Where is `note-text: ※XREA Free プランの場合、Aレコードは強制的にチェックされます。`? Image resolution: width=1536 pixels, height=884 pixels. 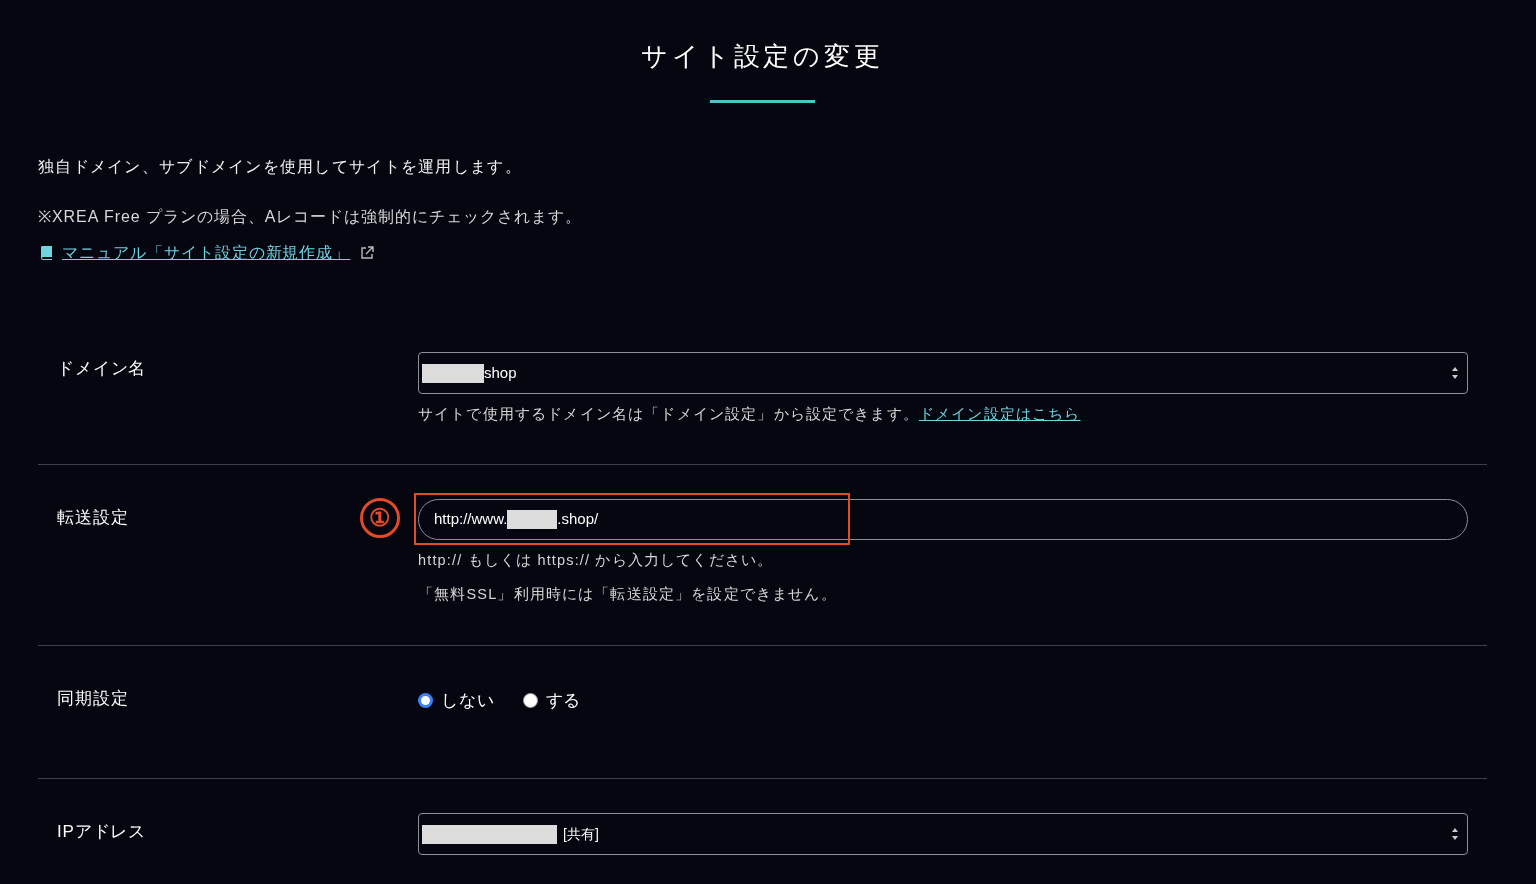
note-text: ※XREA Free プランの場合、Aレコードは強制的にチェックされます。 is located at coordinates (310, 217).